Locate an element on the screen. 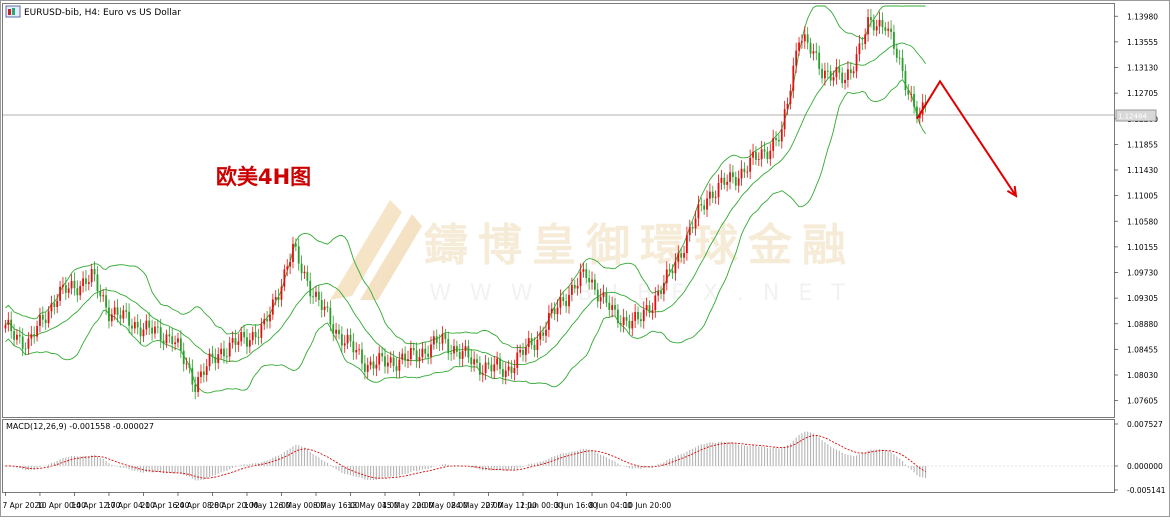  price-tick-label: 1.13555 is located at coordinates (1142, 42).